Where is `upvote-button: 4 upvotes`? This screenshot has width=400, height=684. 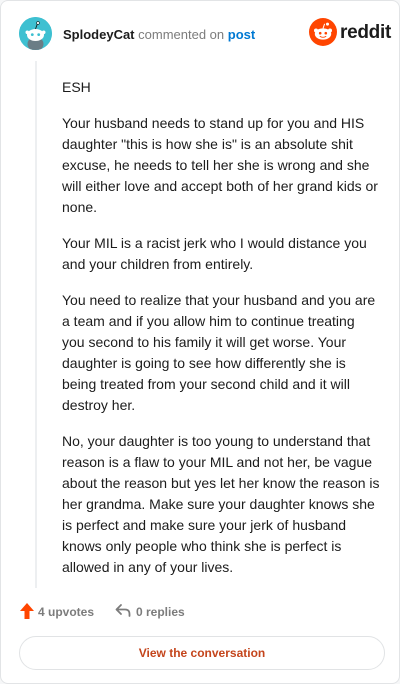
upvote-button: 4 upvotes is located at coordinates (64, 612).